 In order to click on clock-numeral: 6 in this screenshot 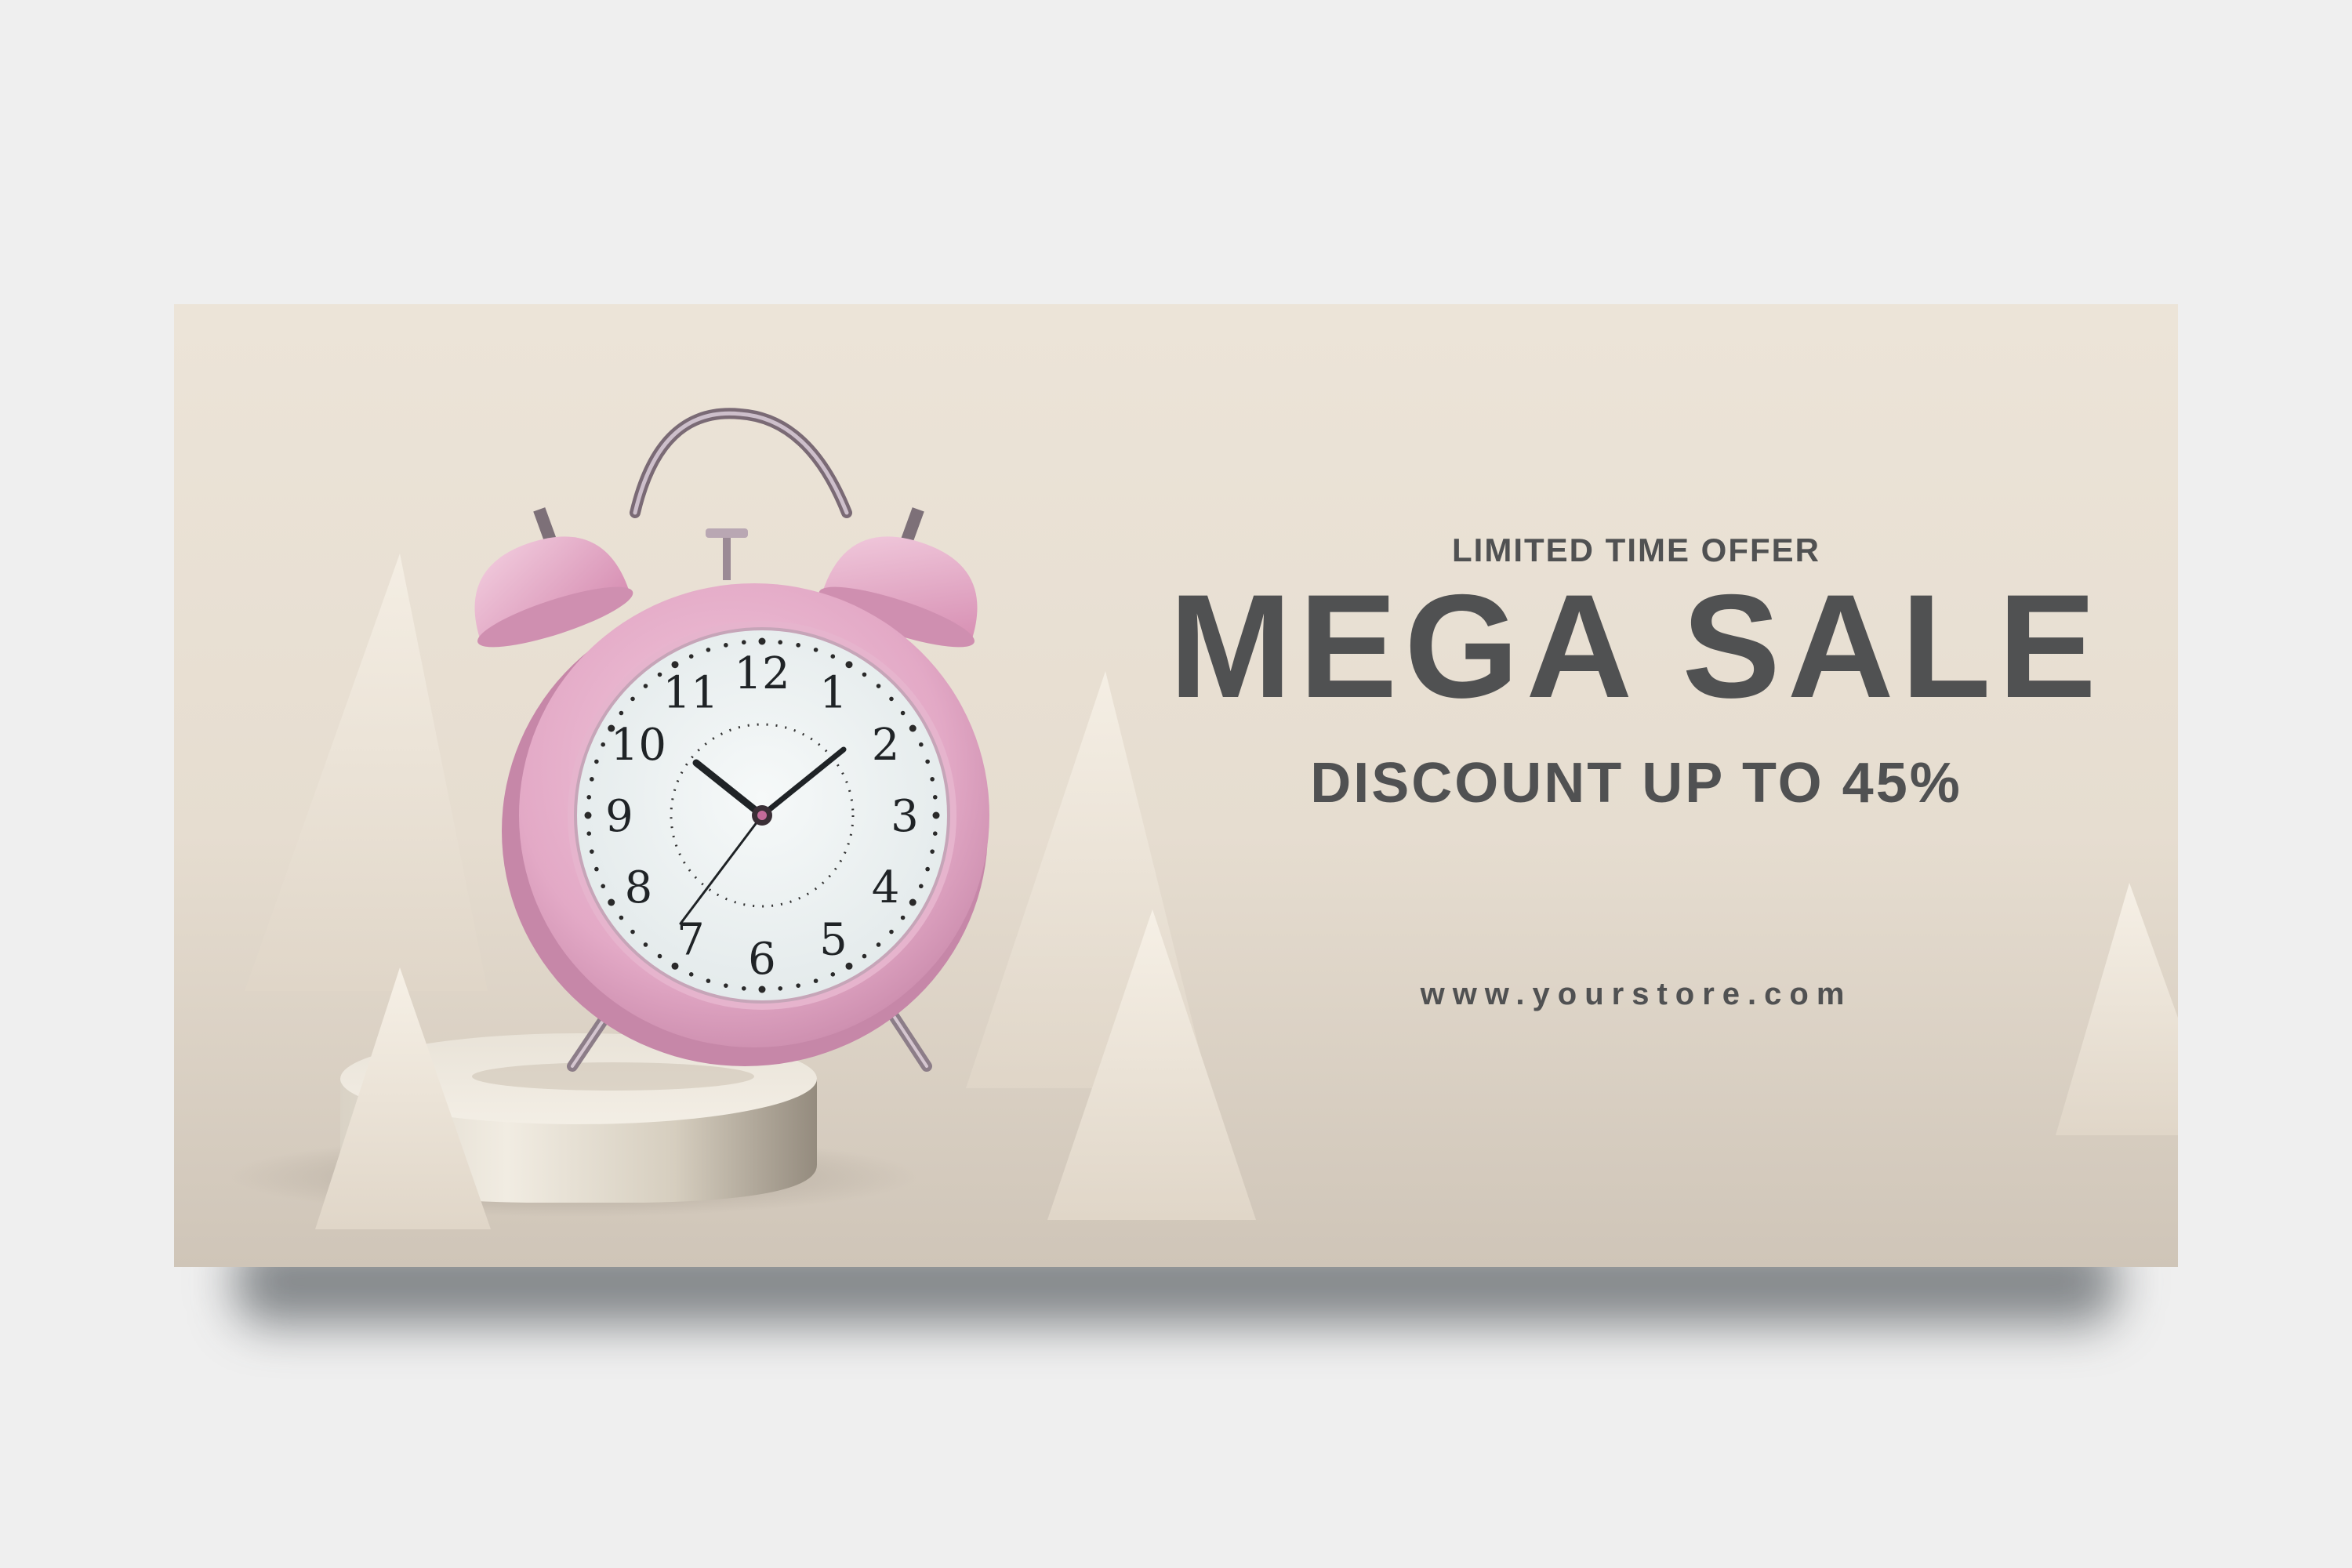, I will do `click(762, 959)`.